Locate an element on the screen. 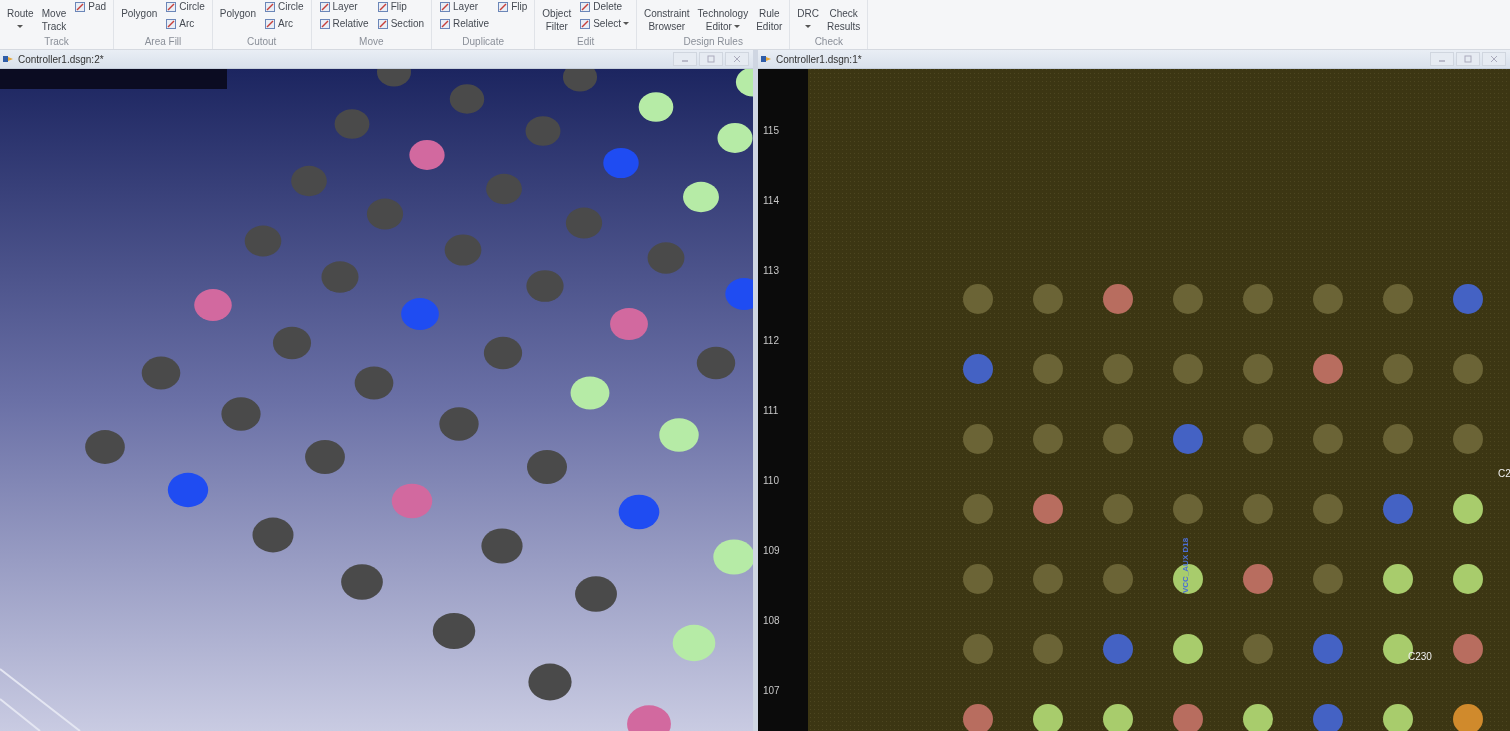  ruler-label: 110 is located at coordinates (771, 480).